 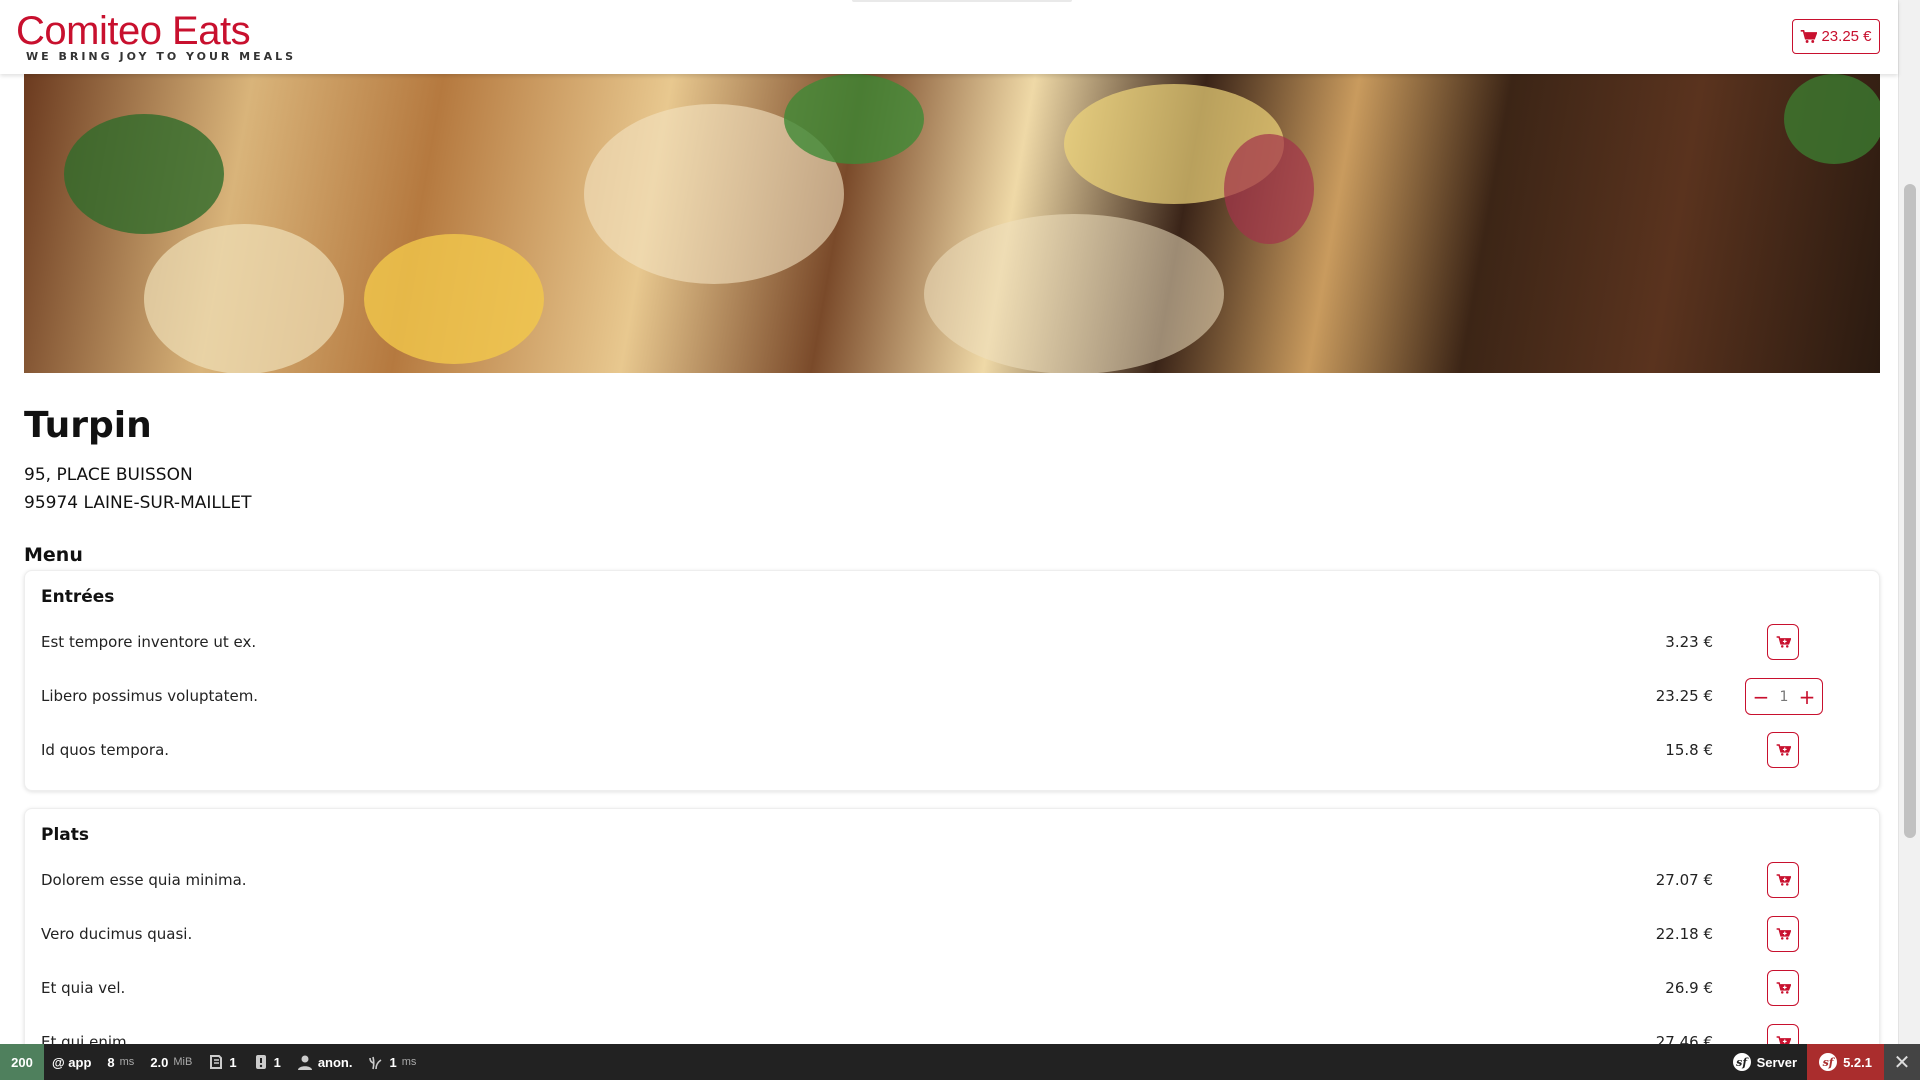 What do you see at coordinates (216, 1062) in the screenshot?
I see `events-icon` at bounding box center [216, 1062].